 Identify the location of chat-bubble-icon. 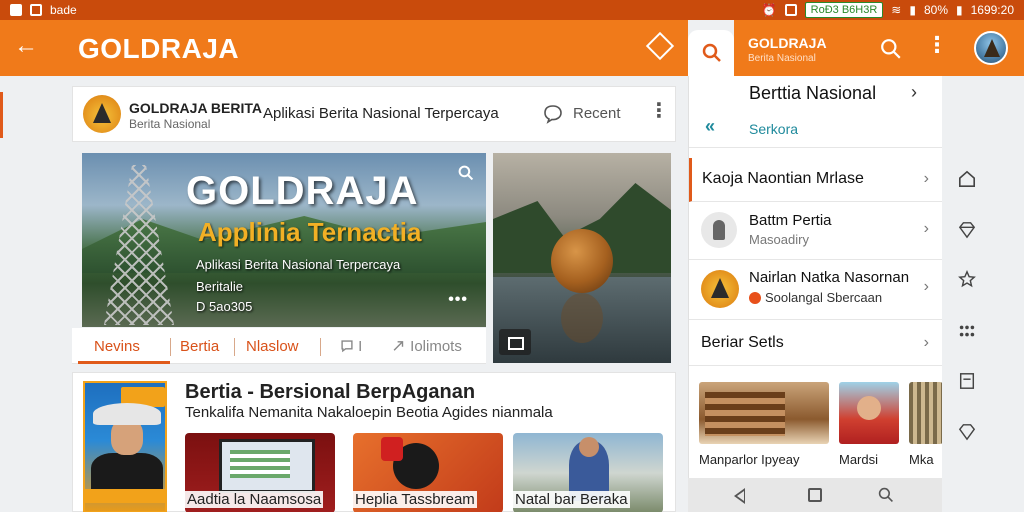
(553, 114).